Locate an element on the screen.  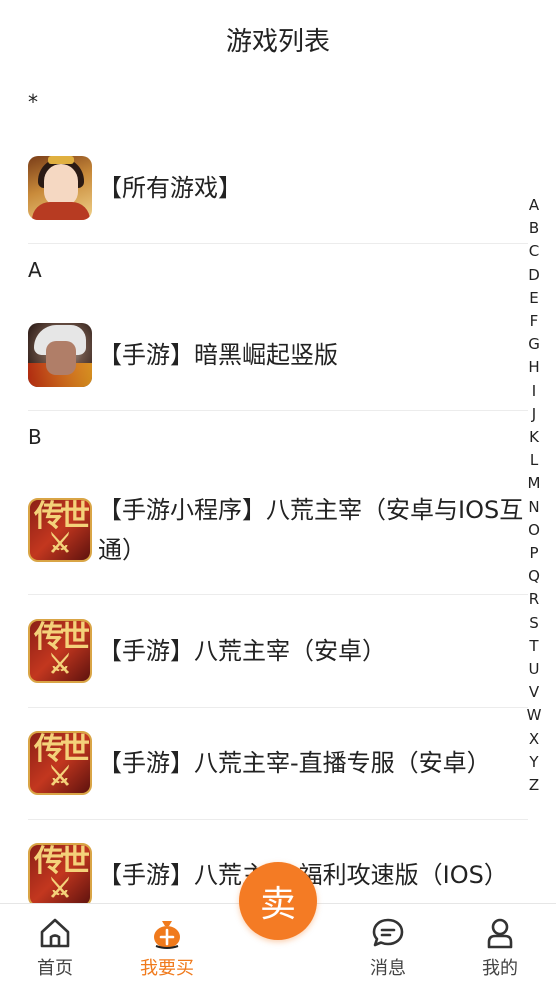
game-title: 【手游】八荒主宰-直播专服（安卓） is located at coordinates (294, 763).